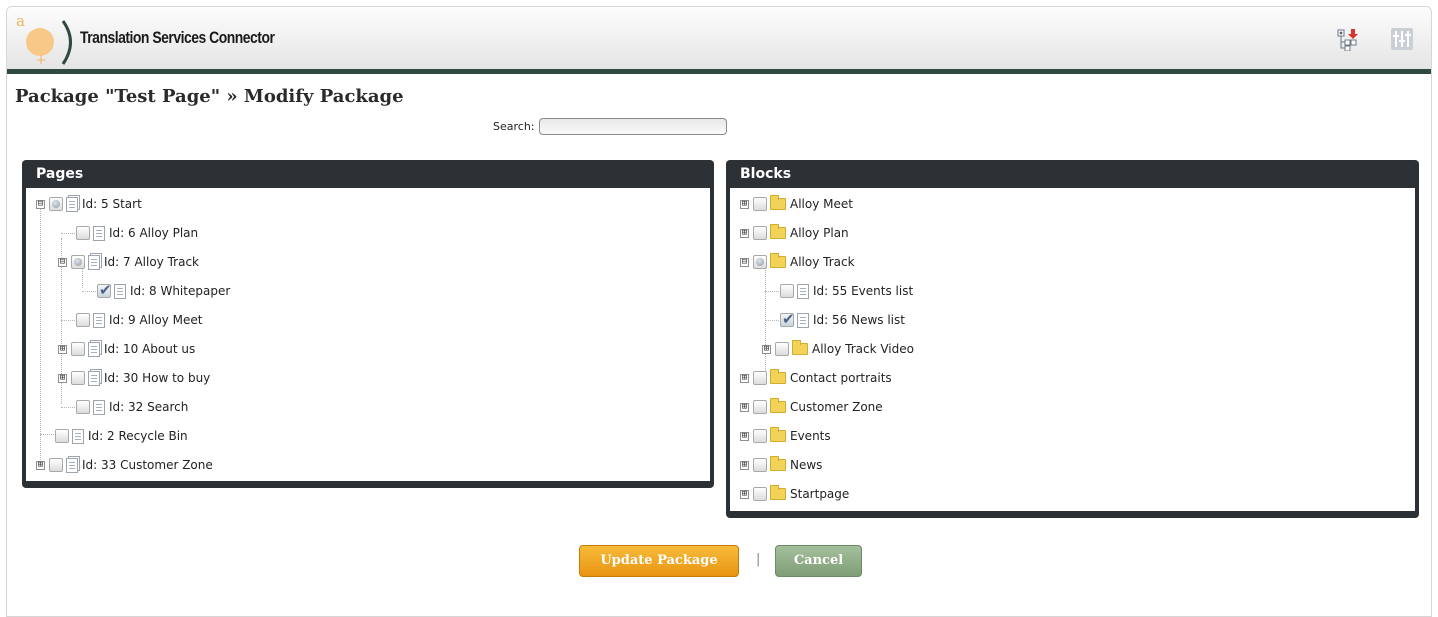  Describe the element at coordinates (368, 465) in the screenshot. I see `tree-node-customer-zone: ⊞ Id: 33 Customer Zone` at that location.